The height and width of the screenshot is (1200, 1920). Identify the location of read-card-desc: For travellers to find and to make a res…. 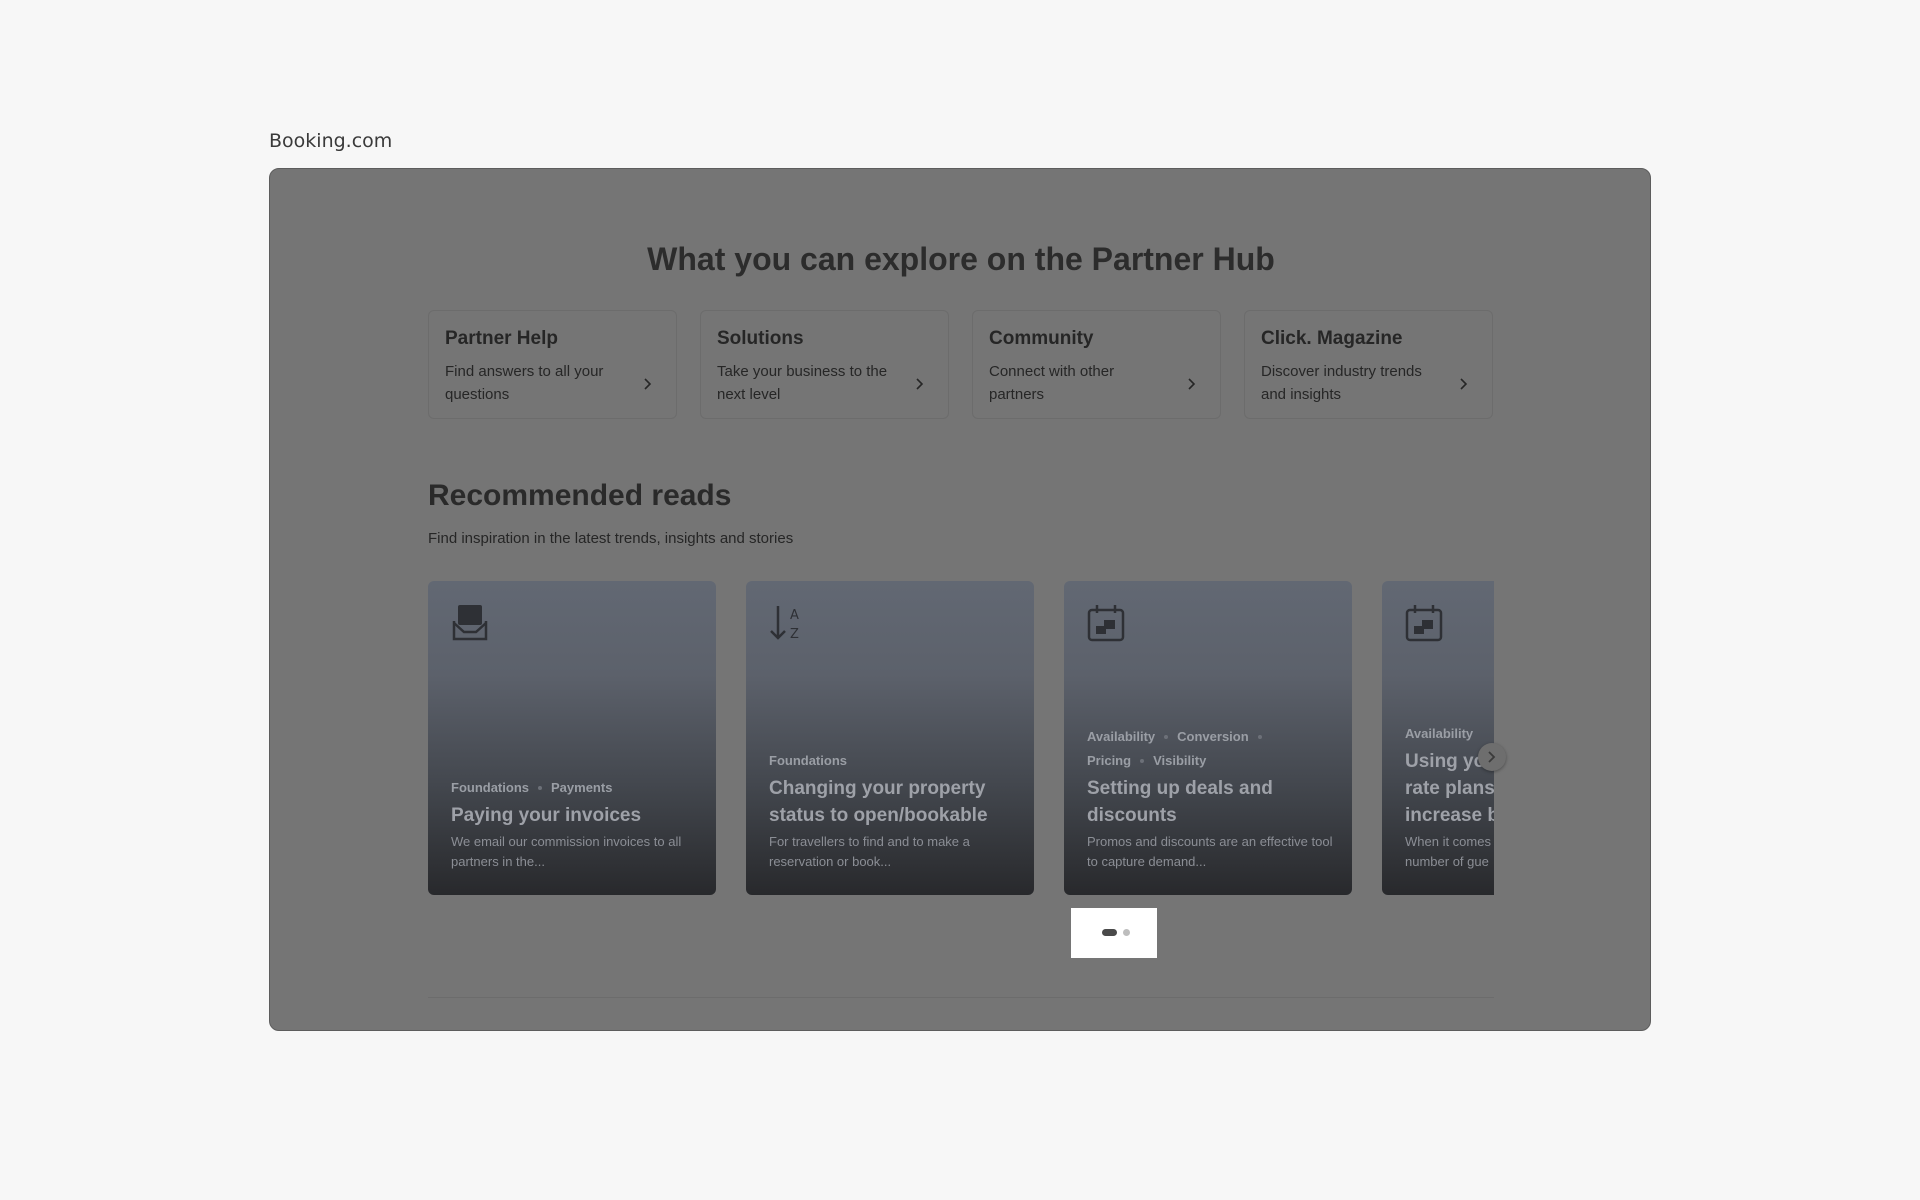
(869, 851).